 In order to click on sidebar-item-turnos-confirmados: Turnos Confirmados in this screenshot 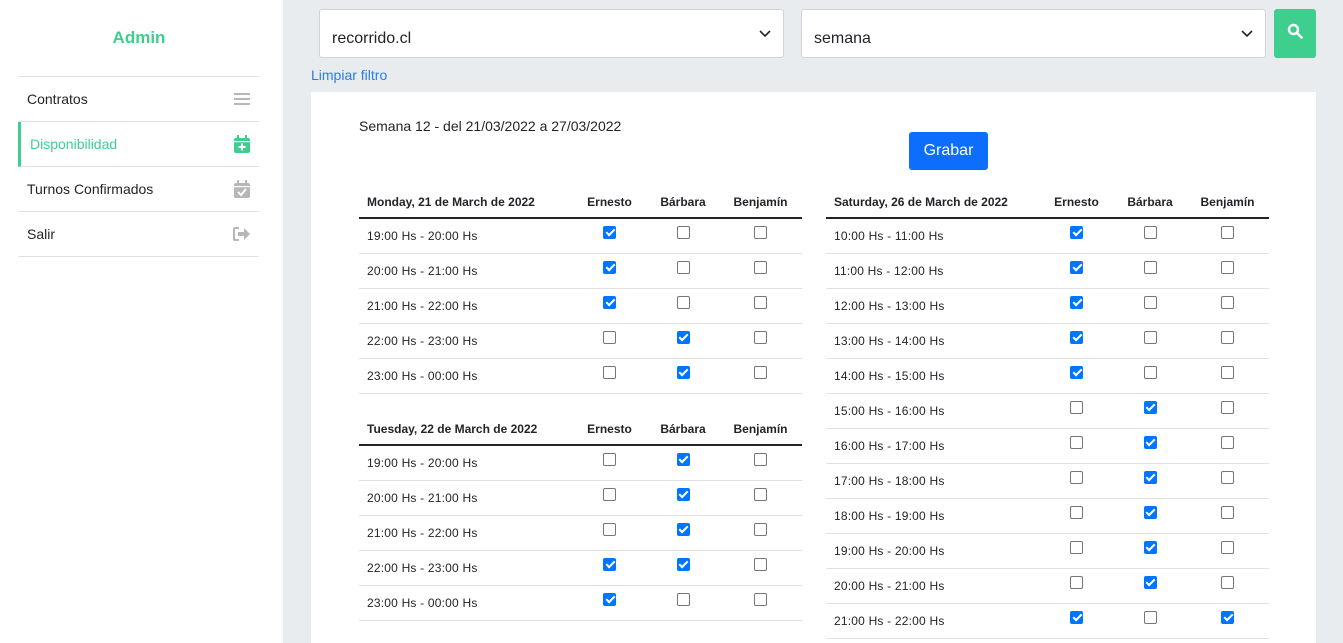, I will do `click(138, 189)`.